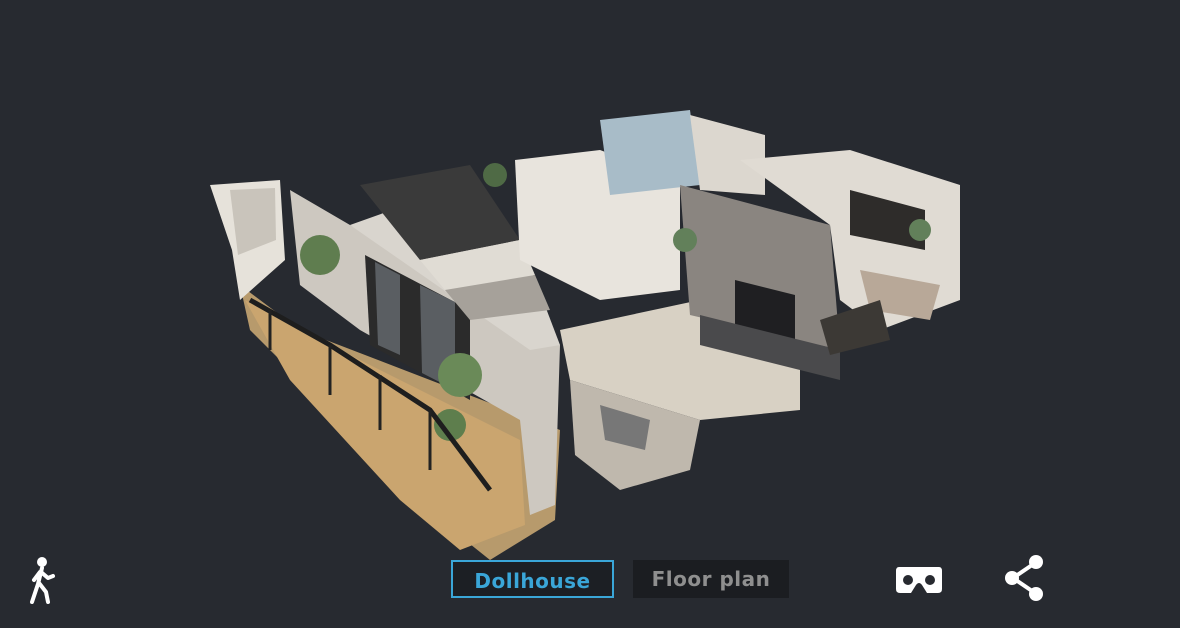 This screenshot has height=628, width=1180. Describe the element at coordinates (711, 579) in the screenshot. I see `tab-floor-plan: Floor plan` at that location.